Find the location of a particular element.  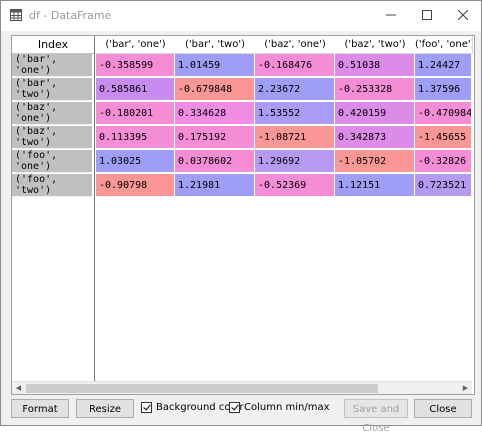

data-cell: -0.32826 is located at coordinates (443, 161).